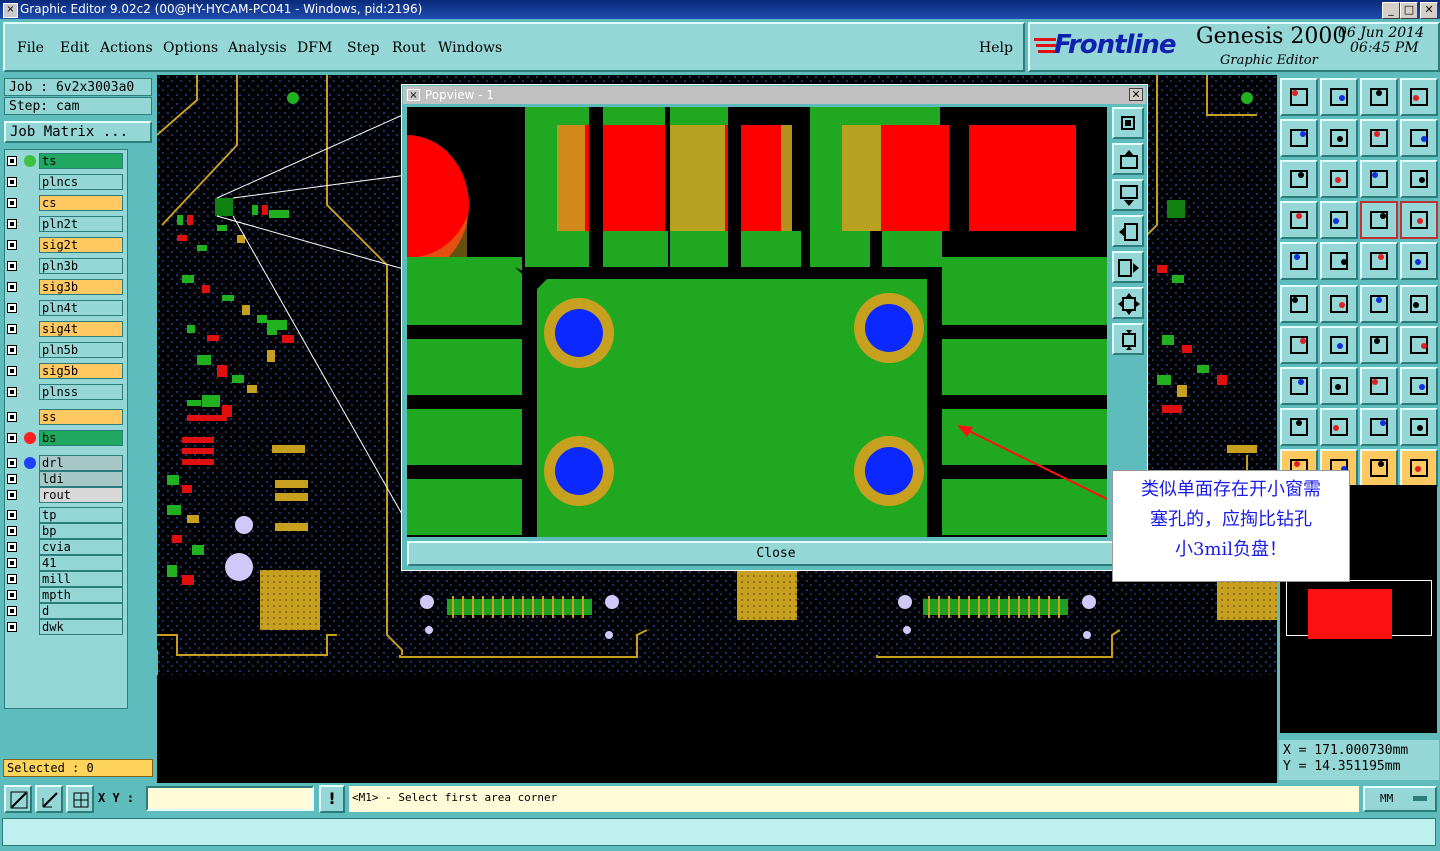 The image size is (1440, 851). I want to click on layer-row-sig5b: sig5b, so click(65, 371).